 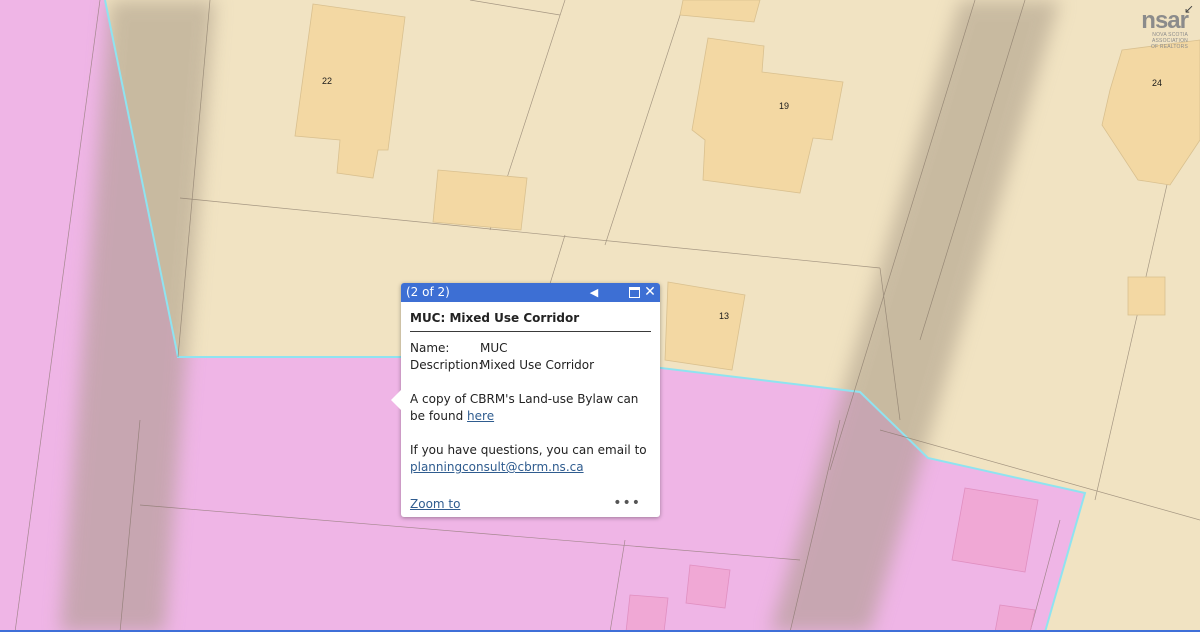 I want to click on attribute-label: Description:, so click(x=446, y=365).